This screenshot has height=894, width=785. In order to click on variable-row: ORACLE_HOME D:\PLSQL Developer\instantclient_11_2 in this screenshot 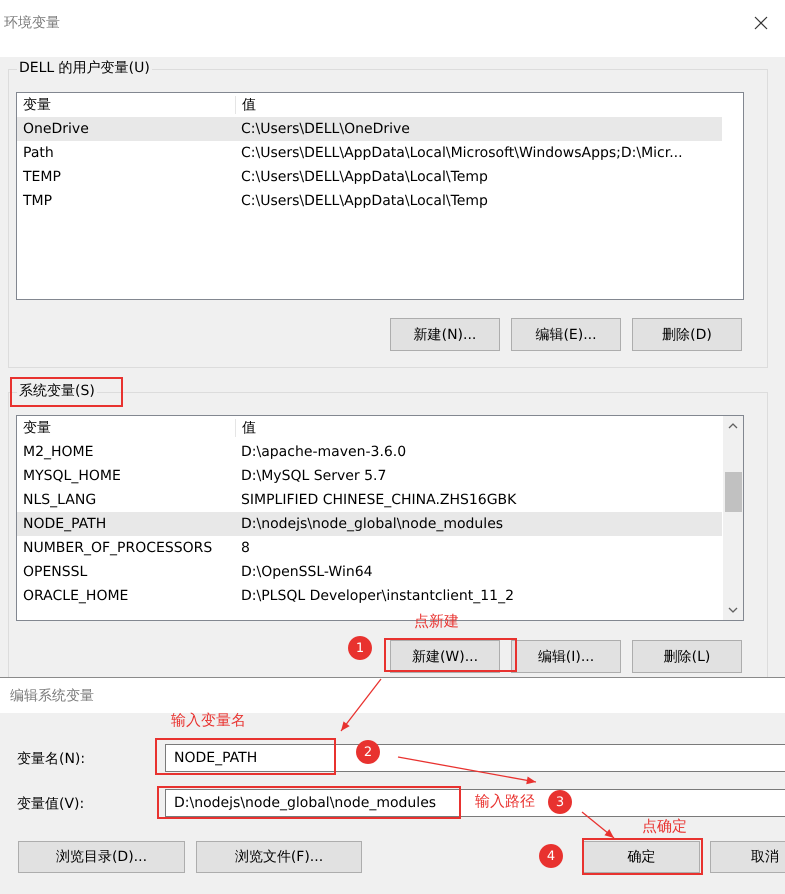, I will do `click(369, 596)`.